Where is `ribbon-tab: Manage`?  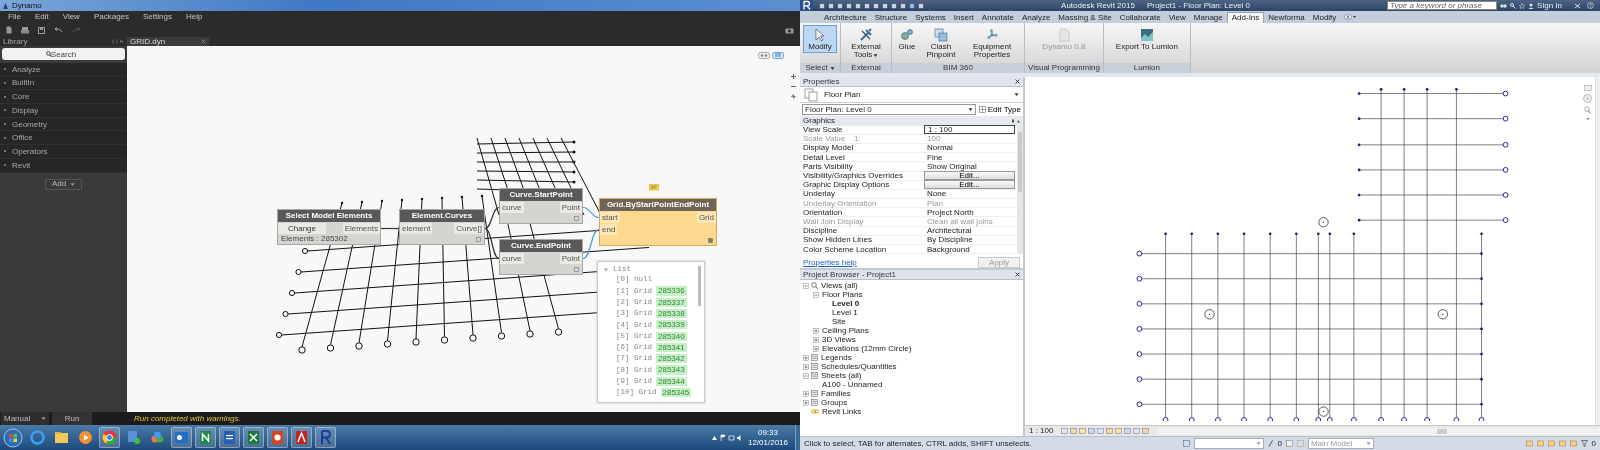 ribbon-tab: Manage is located at coordinates (1208, 17).